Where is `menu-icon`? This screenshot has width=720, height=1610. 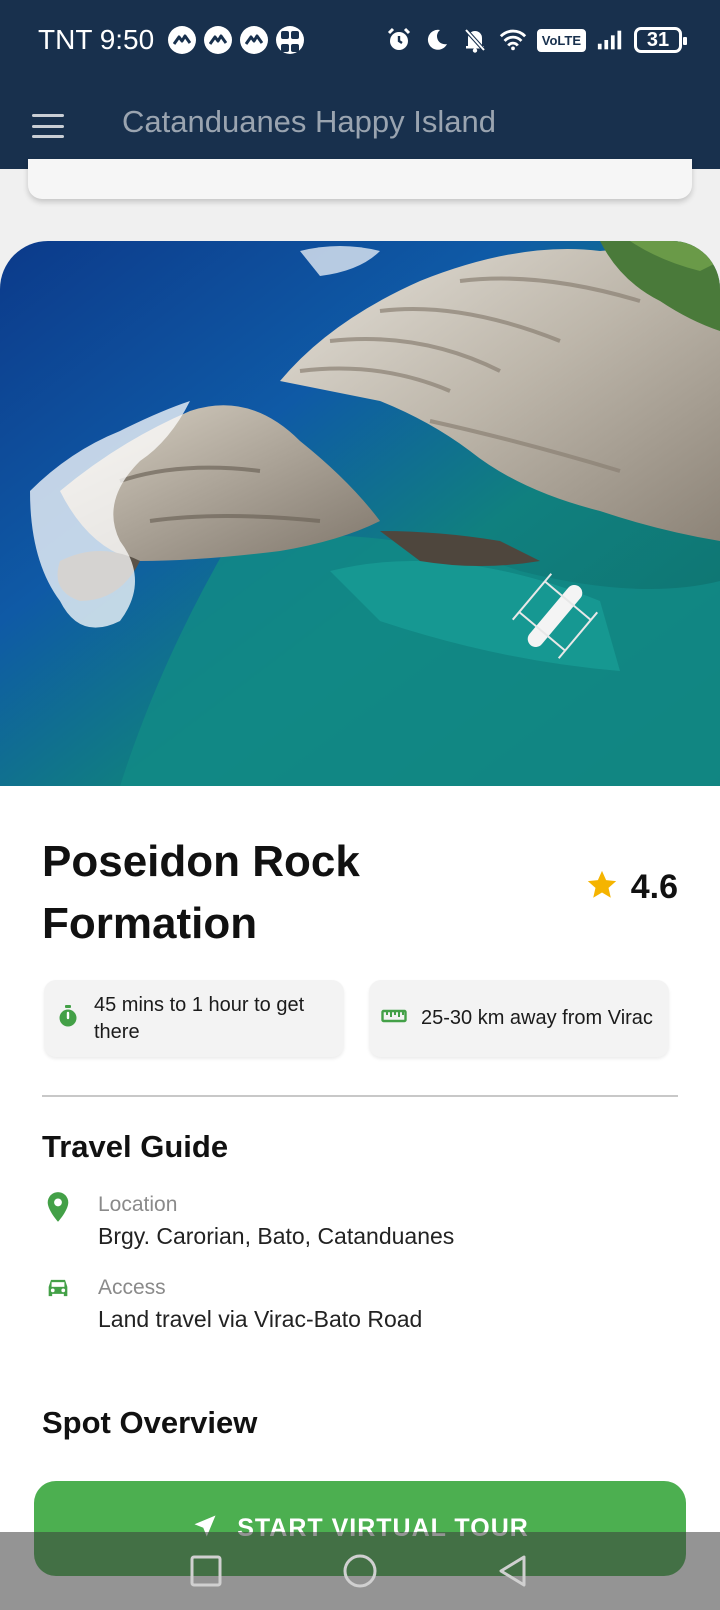 menu-icon is located at coordinates (48, 126).